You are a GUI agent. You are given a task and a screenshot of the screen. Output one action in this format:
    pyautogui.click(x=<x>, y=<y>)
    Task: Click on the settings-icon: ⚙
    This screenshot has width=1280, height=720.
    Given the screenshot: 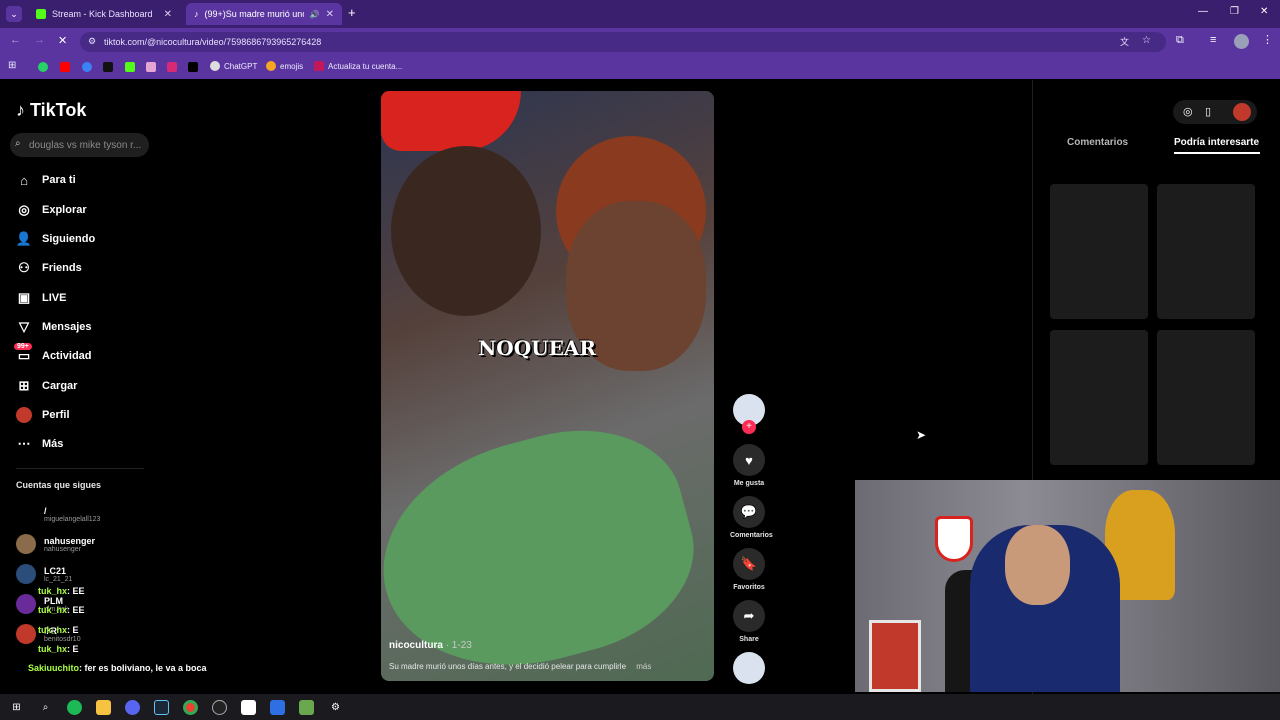 What is the action you would take?
    pyautogui.click(x=335, y=707)
    